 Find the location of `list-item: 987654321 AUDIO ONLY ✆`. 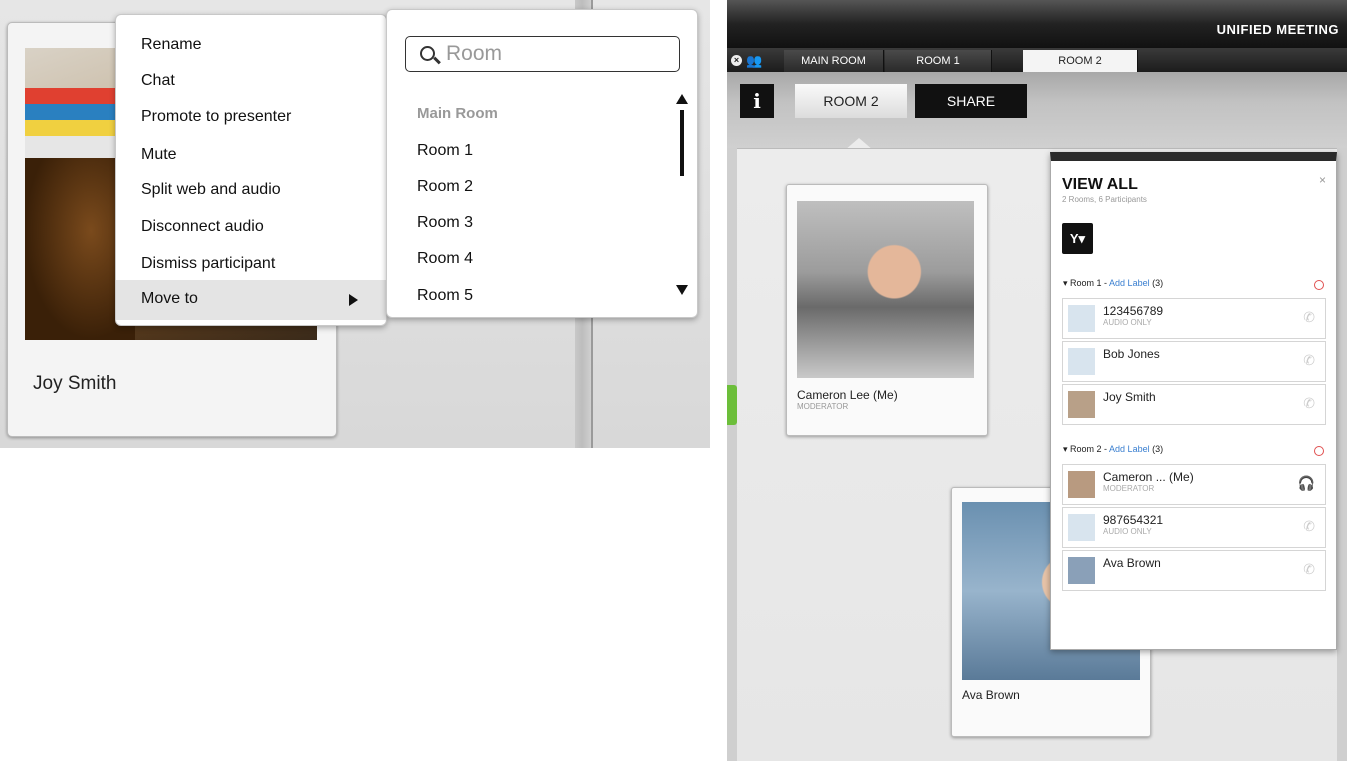

list-item: 987654321 AUDIO ONLY ✆ is located at coordinates (1194, 527).